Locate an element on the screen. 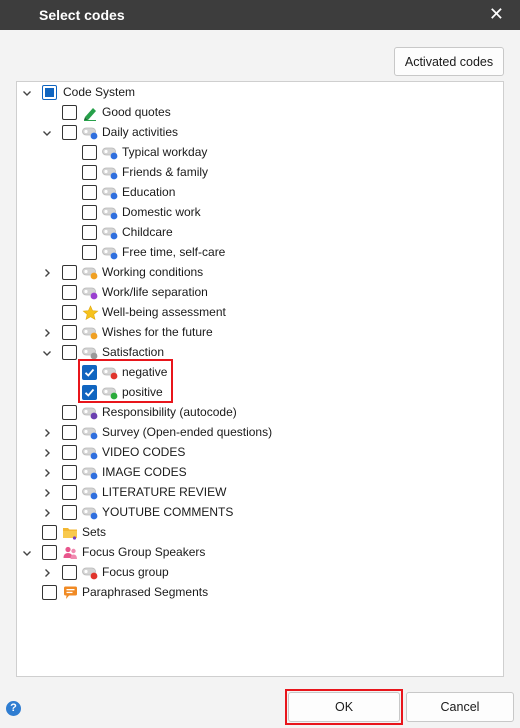 The height and width of the screenshot is (728, 520). tree-item-label: Sets is located at coordinates (94, 532).